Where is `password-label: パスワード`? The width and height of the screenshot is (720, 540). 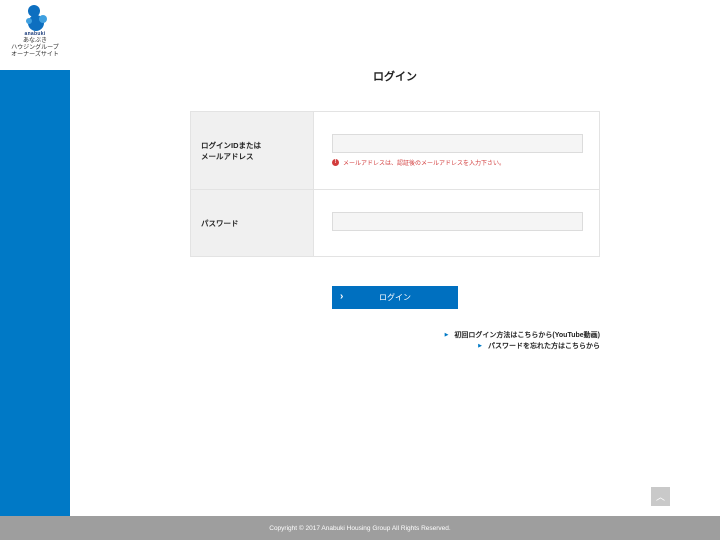 password-label: パスワード is located at coordinates (252, 223).